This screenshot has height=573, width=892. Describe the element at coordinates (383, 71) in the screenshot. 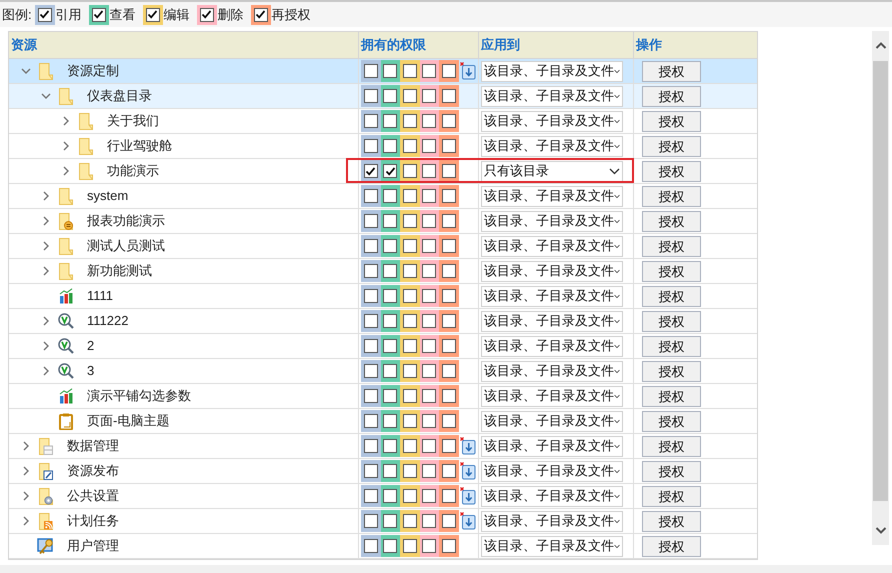

I see `table-row: 资源定制 该目录、子目录及文件 授权` at that location.